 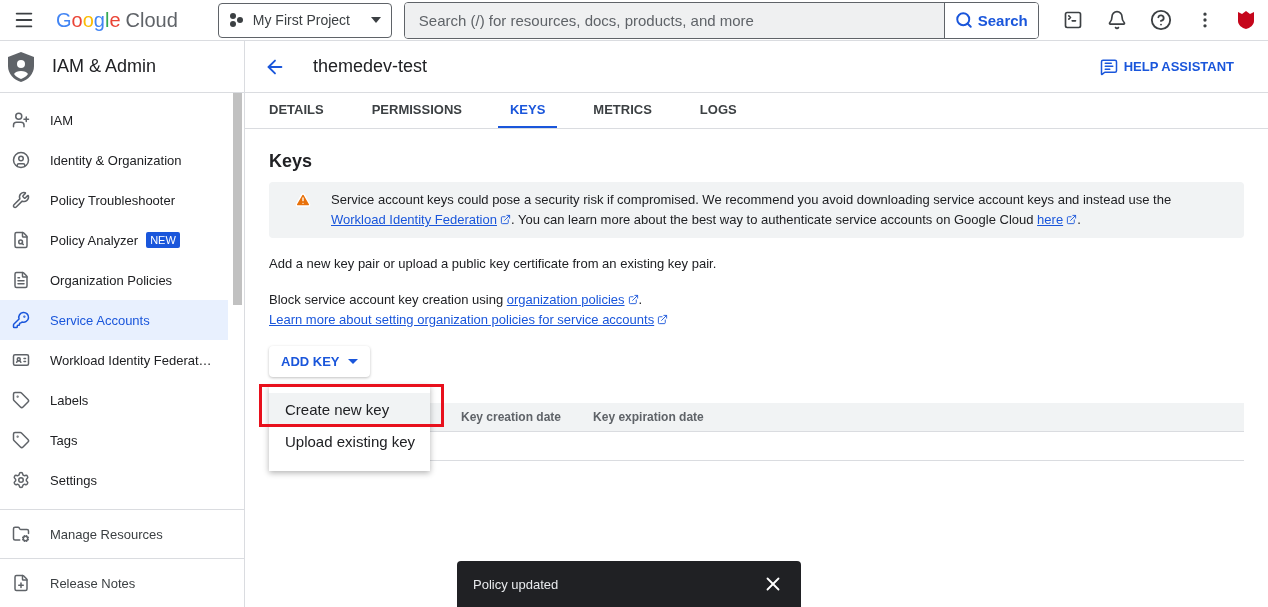 What do you see at coordinates (117, 20) in the screenshot?
I see `logo: Google Cloud` at bounding box center [117, 20].